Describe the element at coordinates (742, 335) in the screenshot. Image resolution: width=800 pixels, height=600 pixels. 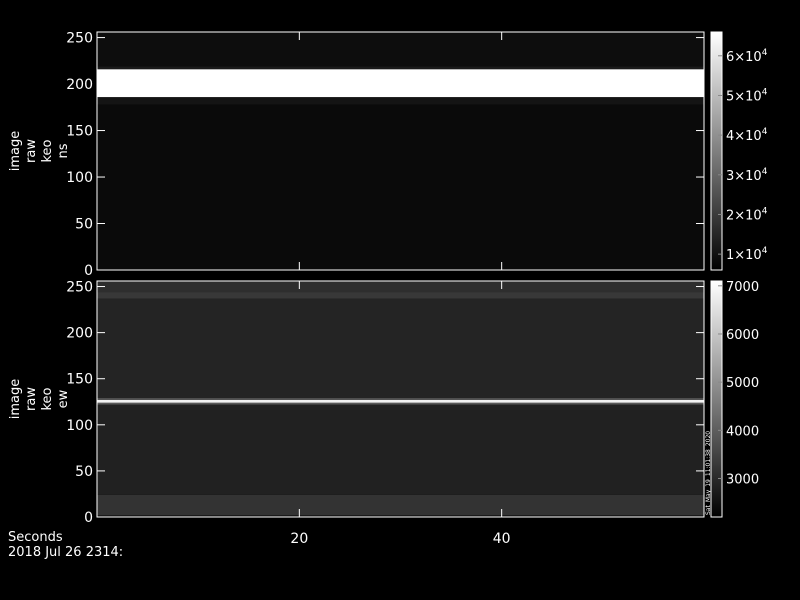
I see `bottom-cb-tick-label: 6000` at that location.